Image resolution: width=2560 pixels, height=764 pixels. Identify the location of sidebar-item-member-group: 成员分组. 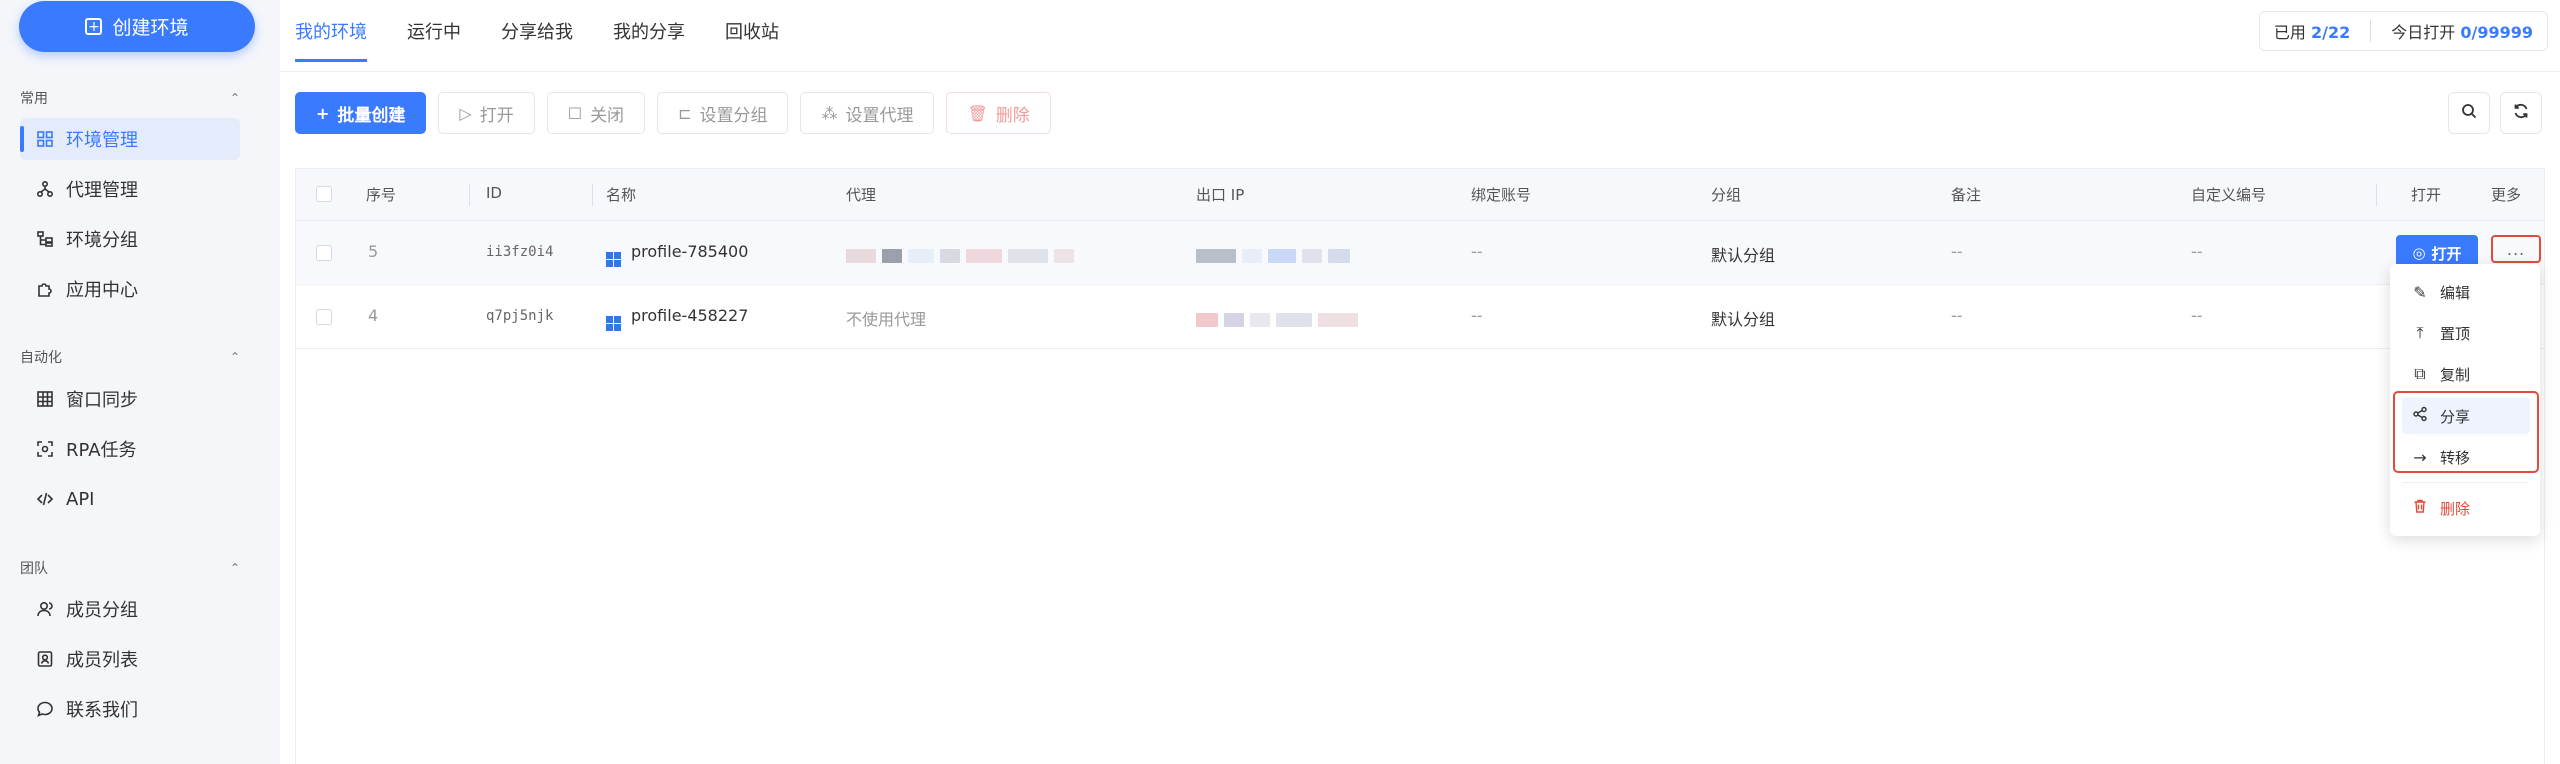
(130, 609).